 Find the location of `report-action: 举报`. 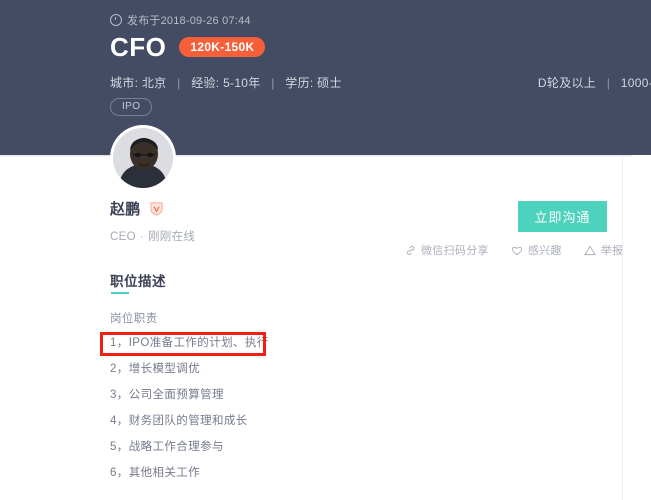

report-action: 举报 is located at coordinates (603, 250).